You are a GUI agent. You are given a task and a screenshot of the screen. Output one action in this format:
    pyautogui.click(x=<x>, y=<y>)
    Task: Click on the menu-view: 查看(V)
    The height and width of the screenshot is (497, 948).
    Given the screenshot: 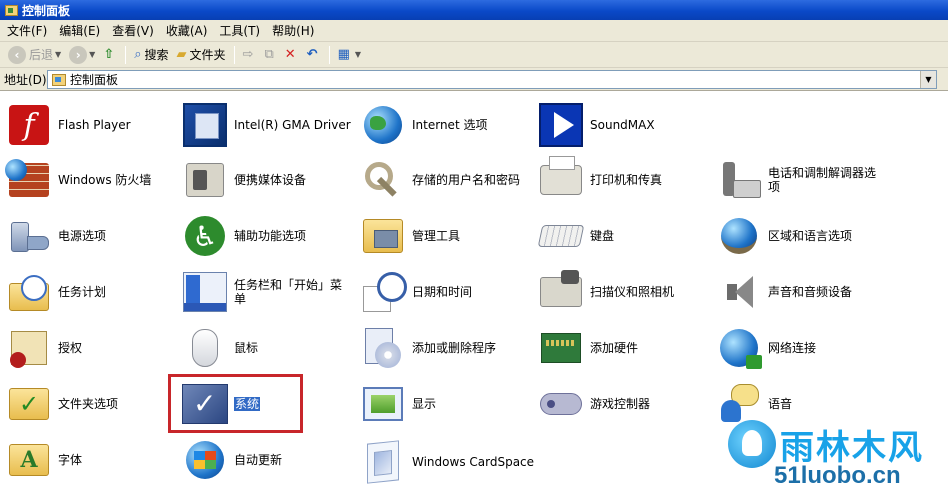 What is the action you would take?
    pyautogui.click(x=134, y=31)
    